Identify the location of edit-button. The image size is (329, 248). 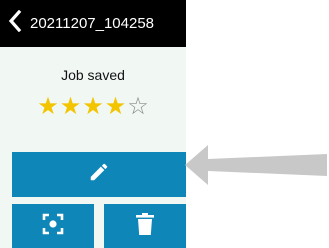
(99, 174).